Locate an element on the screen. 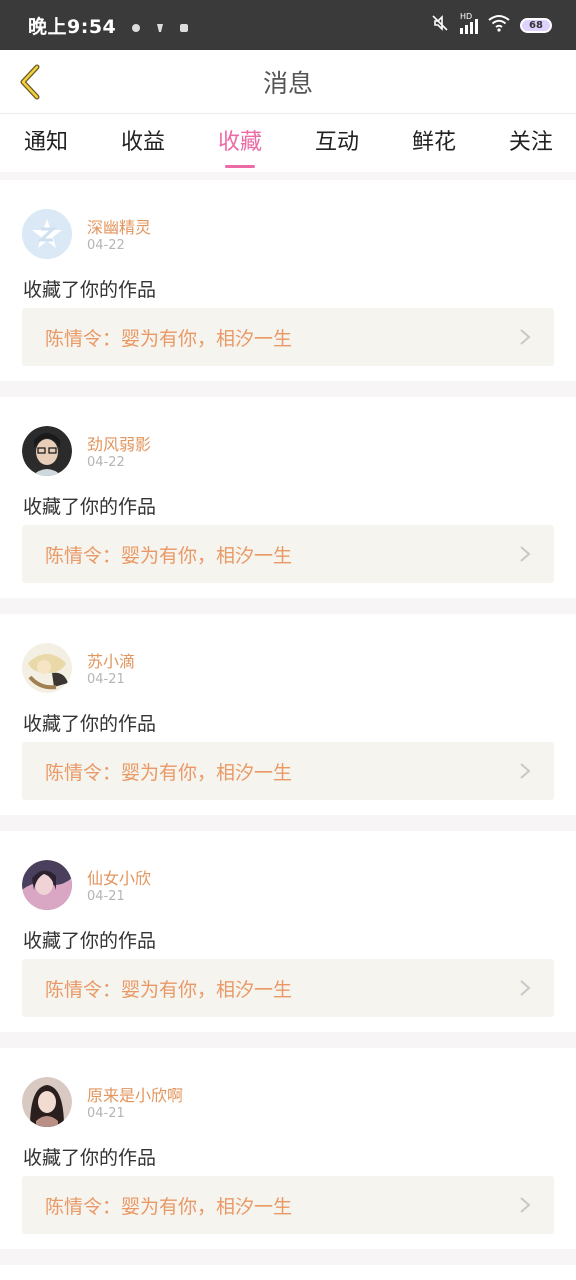 This screenshot has width=576, height=1280. battery-icon: 68 is located at coordinates (536, 25).